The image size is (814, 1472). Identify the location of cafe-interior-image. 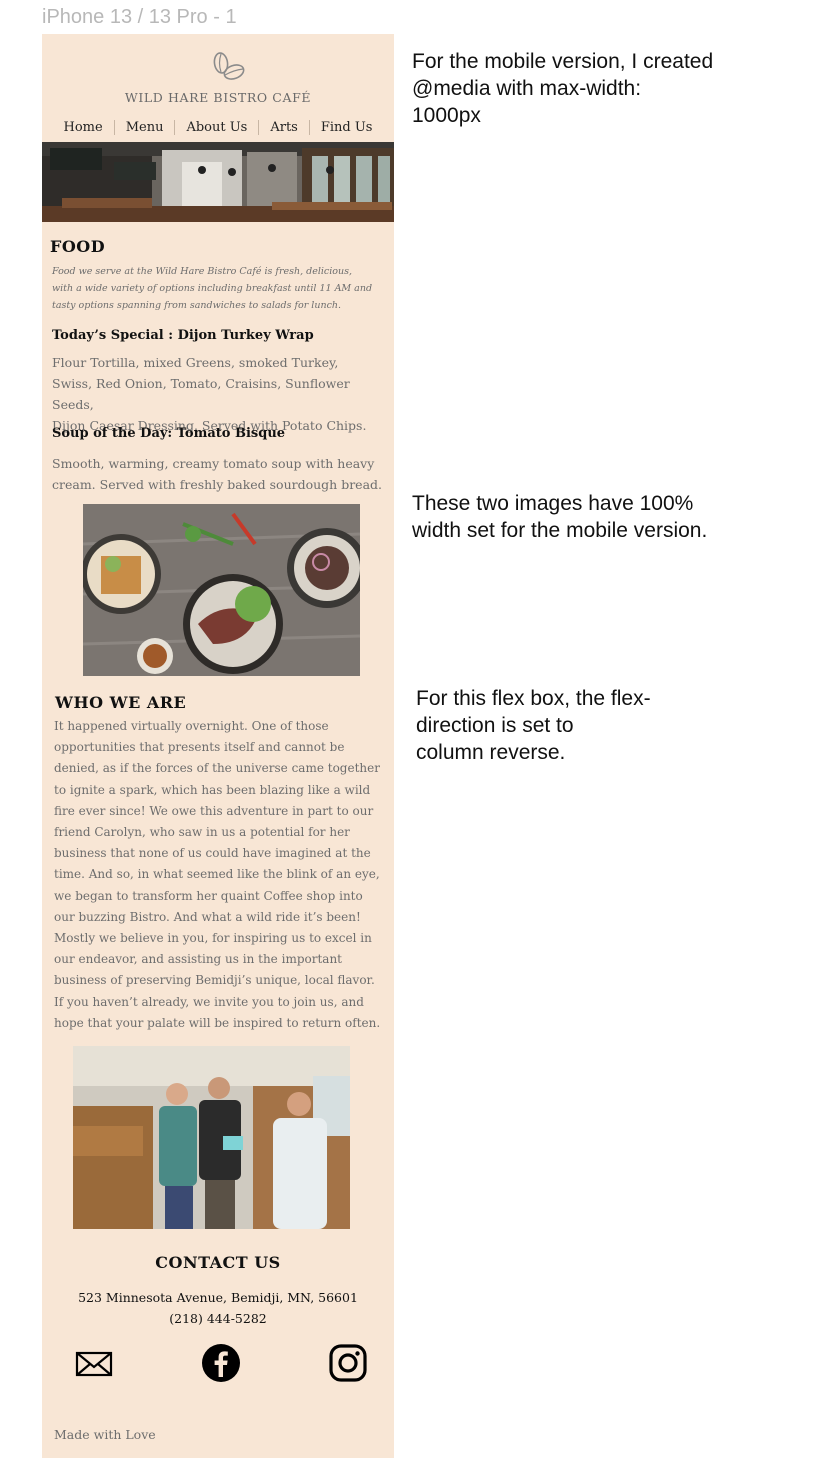
(218, 182).